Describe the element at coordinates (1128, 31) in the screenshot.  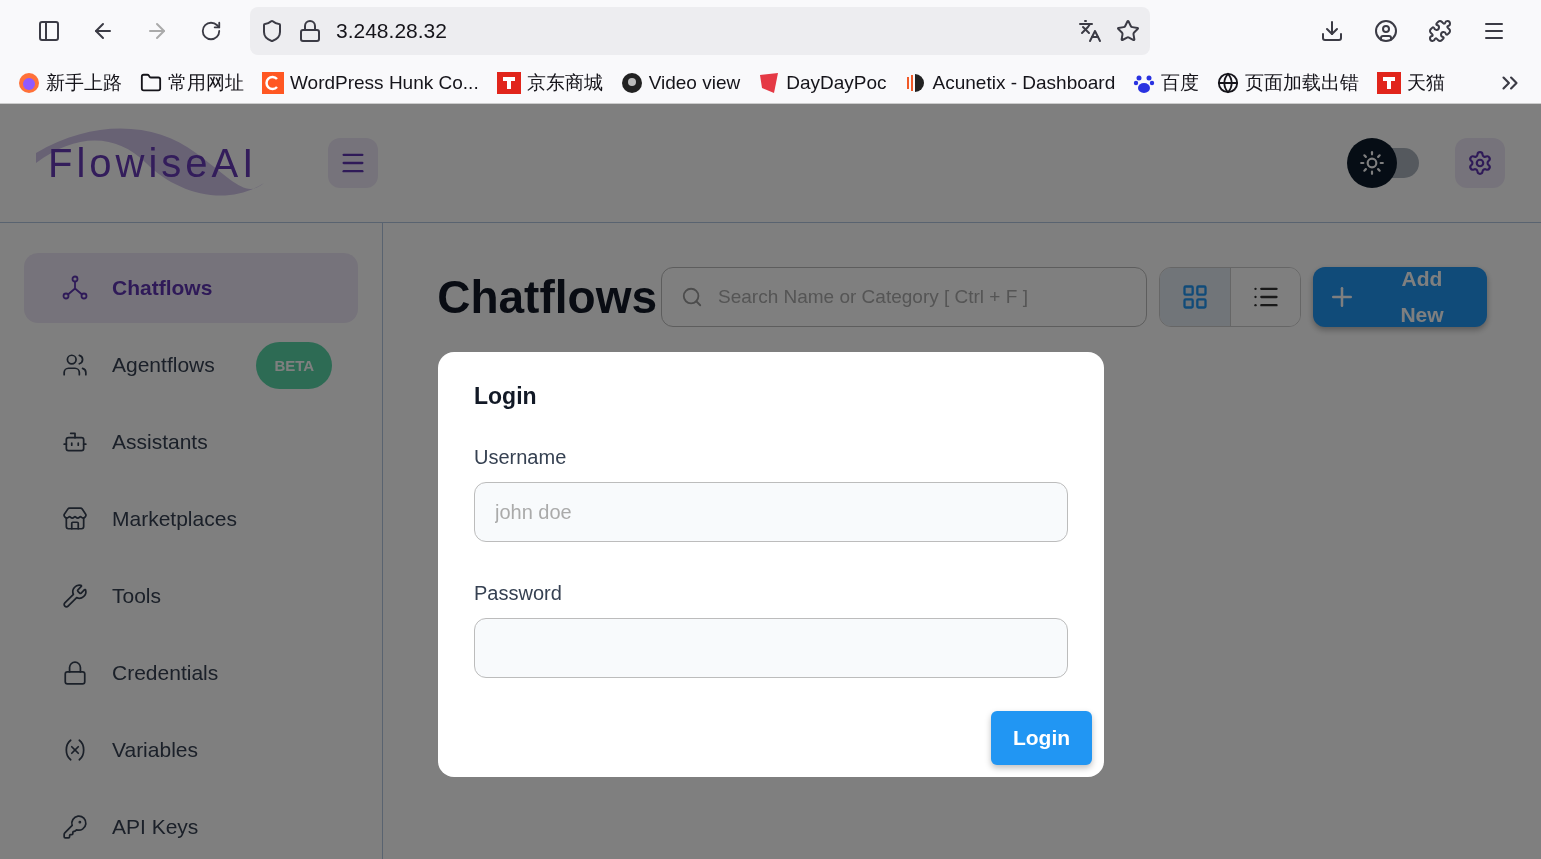
I see `star-icon` at that location.